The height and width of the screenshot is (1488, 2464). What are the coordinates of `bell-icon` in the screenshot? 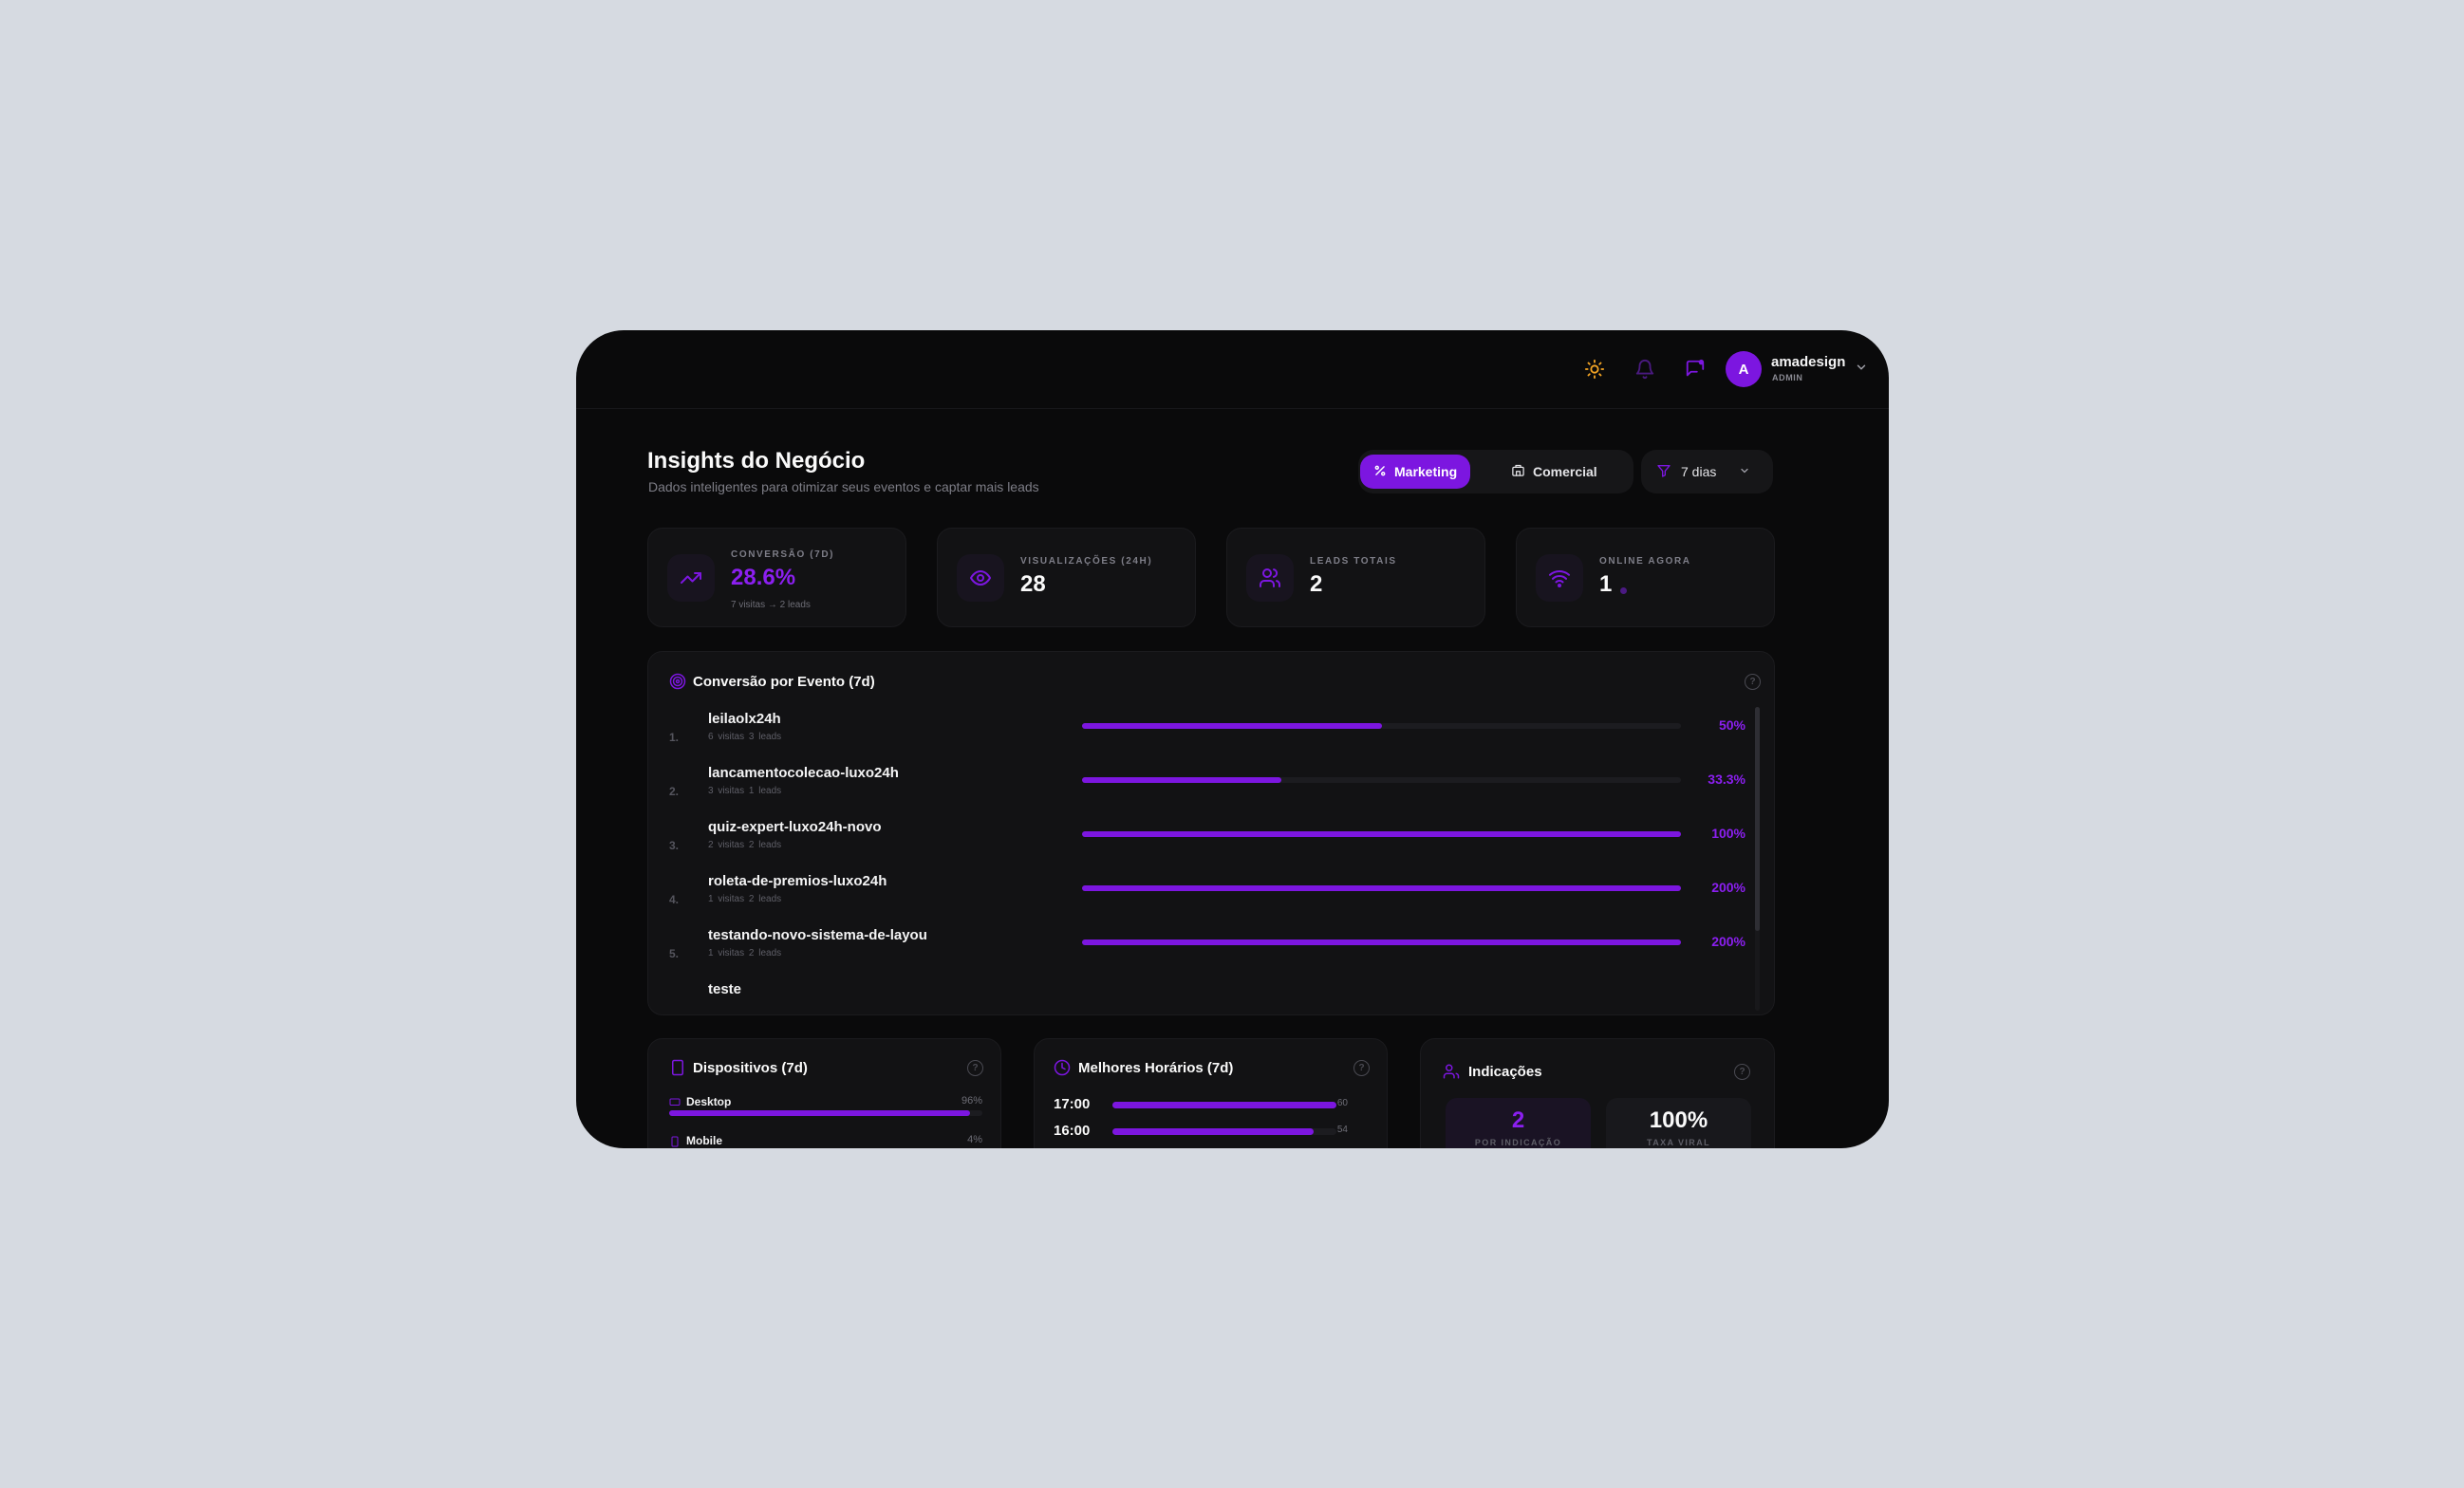 It's located at (1645, 369).